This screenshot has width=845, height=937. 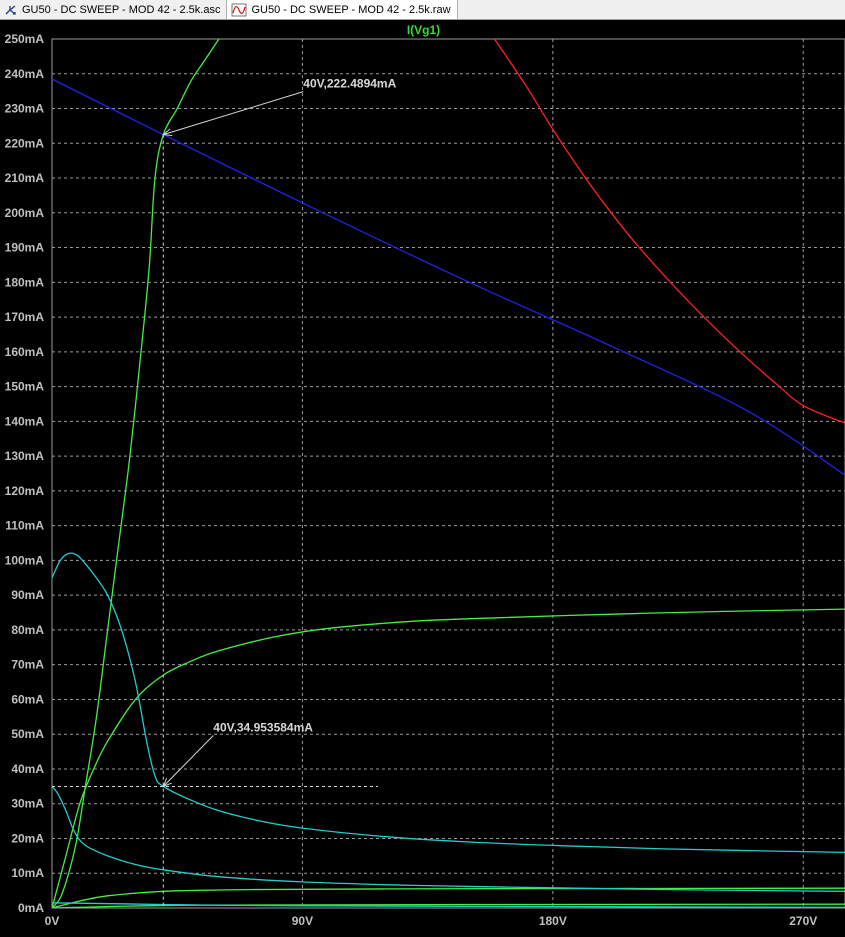 What do you see at coordinates (27, 665) in the screenshot?
I see `y-tick-label: 70mA` at bounding box center [27, 665].